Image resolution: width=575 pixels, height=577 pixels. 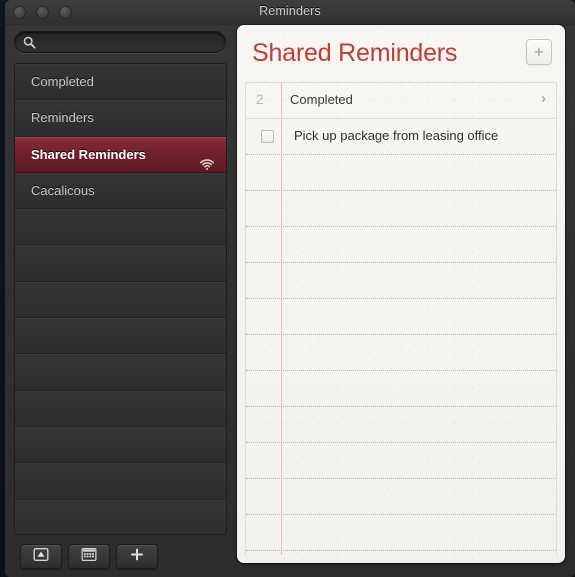 What do you see at coordinates (396, 135) in the screenshot?
I see `reminder-text: Pick up package from leasing office` at bounding box center [396, 135].